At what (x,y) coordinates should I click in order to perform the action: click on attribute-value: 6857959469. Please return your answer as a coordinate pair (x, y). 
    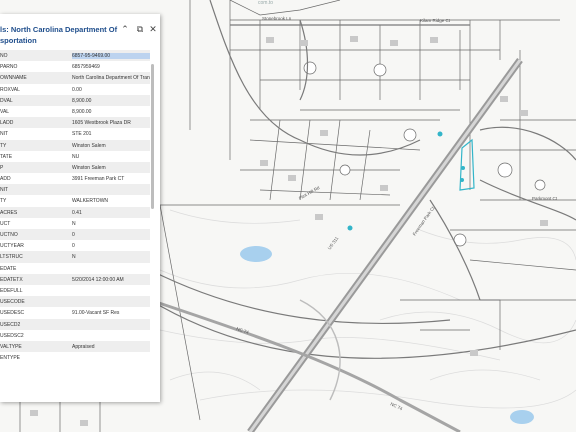
    Looking at the image, I should click on (86, 67).